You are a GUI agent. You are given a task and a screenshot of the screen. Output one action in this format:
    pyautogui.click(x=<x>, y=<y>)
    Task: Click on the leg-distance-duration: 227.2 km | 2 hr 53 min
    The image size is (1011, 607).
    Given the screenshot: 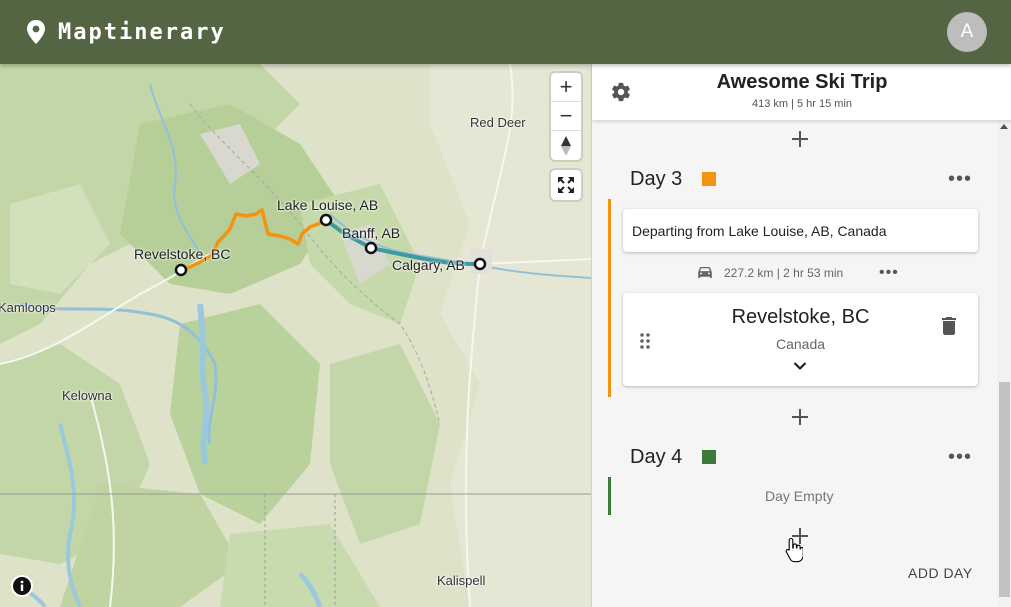 What is the action you would take?
    pyautogui.click(x=784, y=273)
    